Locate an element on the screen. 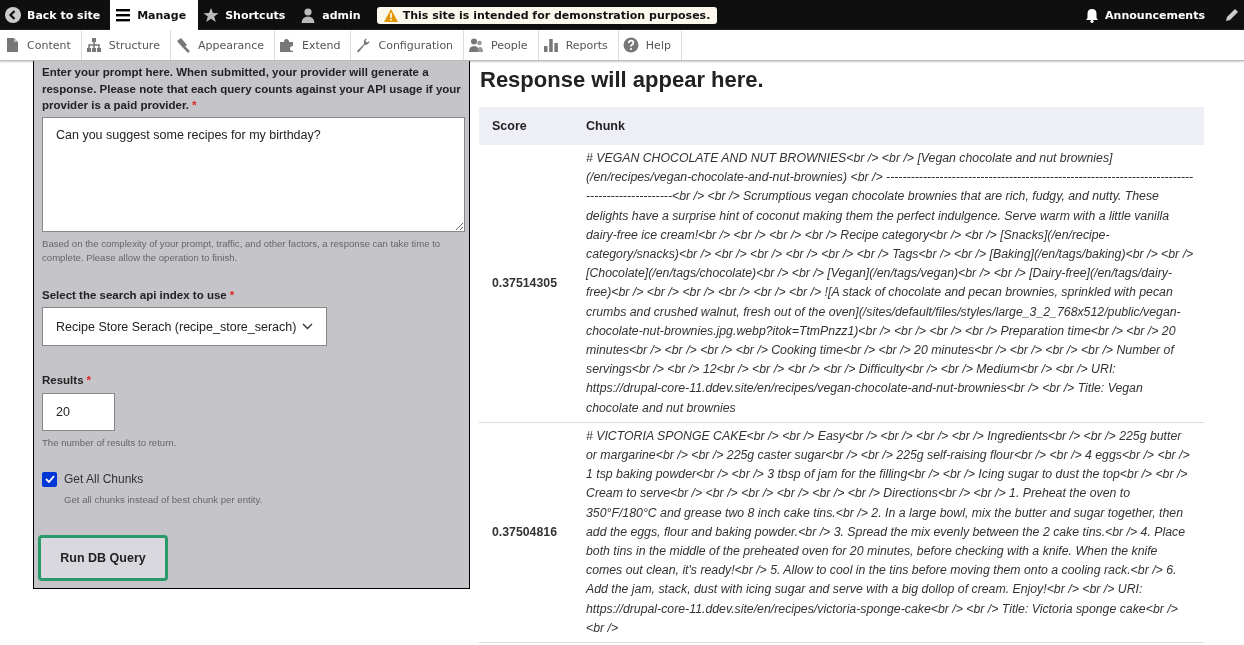  back-icon is located at coordinates (13, 15).